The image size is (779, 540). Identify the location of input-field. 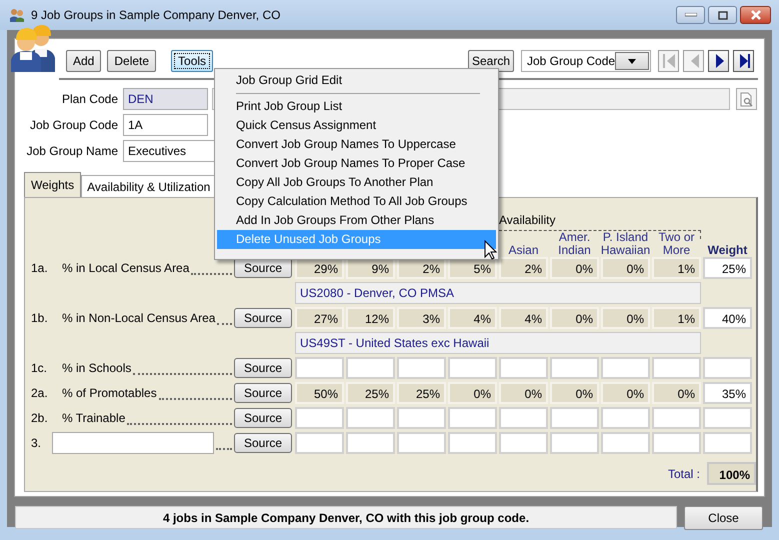
(133, 443).